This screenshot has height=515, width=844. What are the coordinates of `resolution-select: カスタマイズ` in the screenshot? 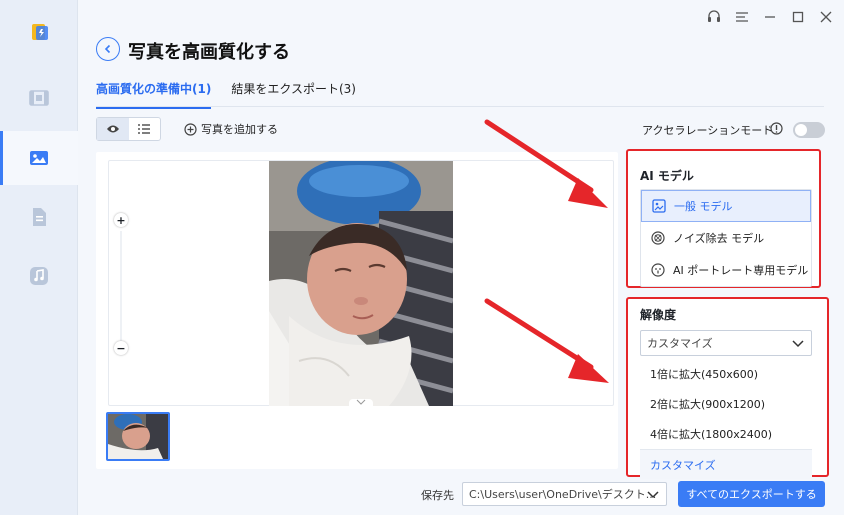 It's located at (726, 343).